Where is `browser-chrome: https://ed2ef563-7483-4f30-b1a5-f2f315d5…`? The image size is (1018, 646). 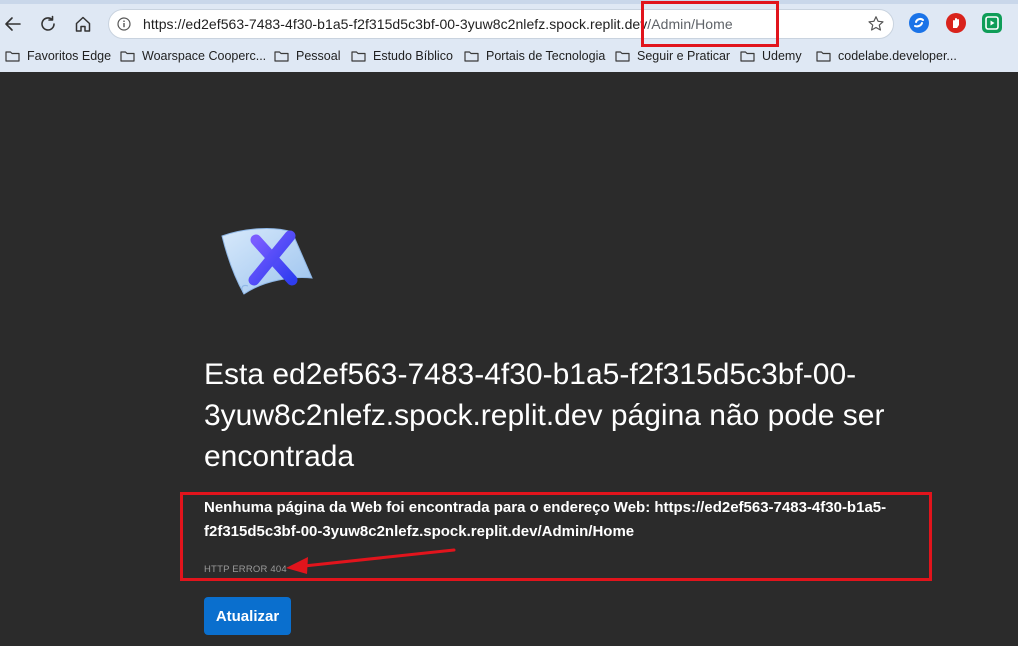 browser-chrome: https://ed2ef563-7483-4f30-b1a5-f2f315d5… is located at coordinates (509, 36).